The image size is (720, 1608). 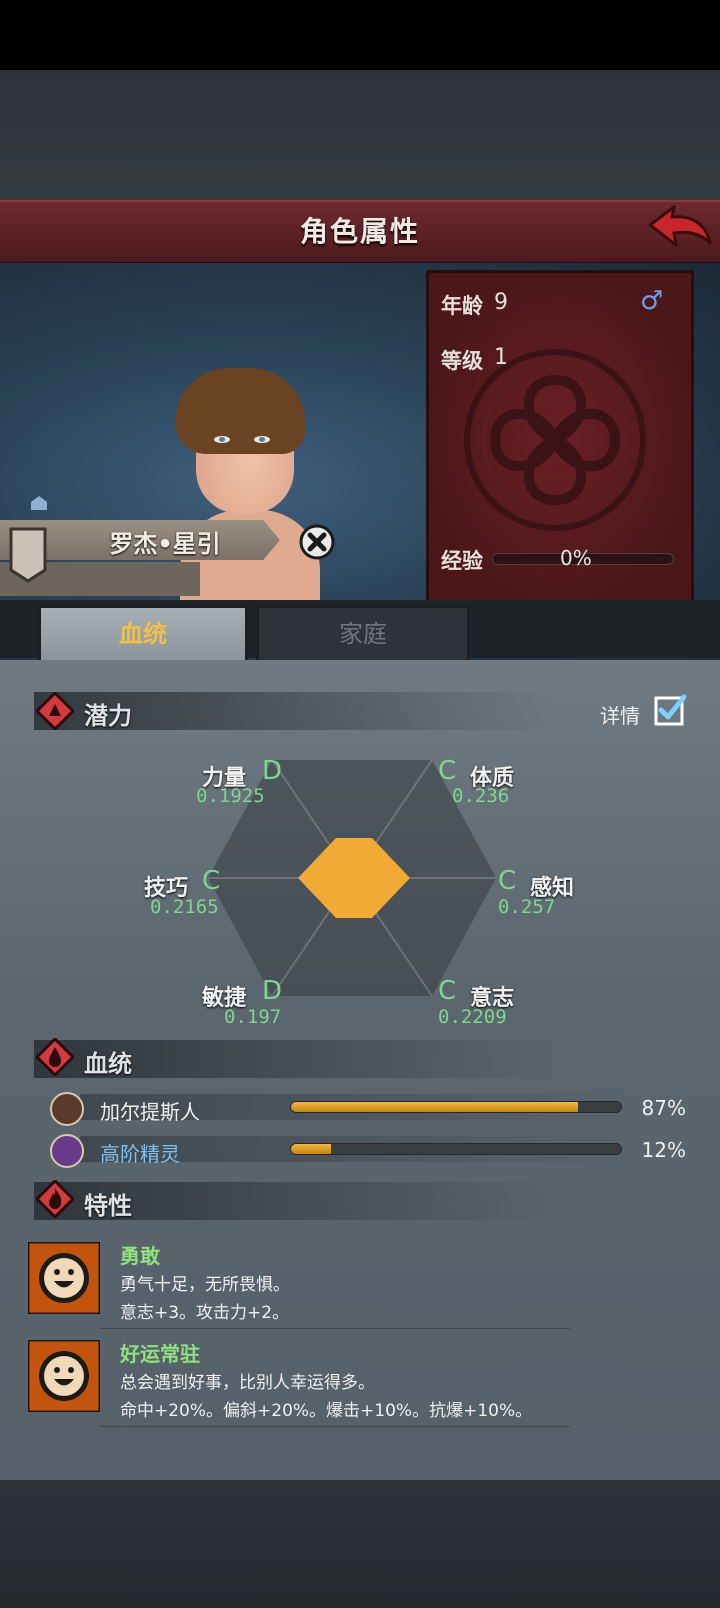 What do you see at coordinates (360, 1544) in the screenshot?
I see `bottom-background` at bounding box center [360, 1544].